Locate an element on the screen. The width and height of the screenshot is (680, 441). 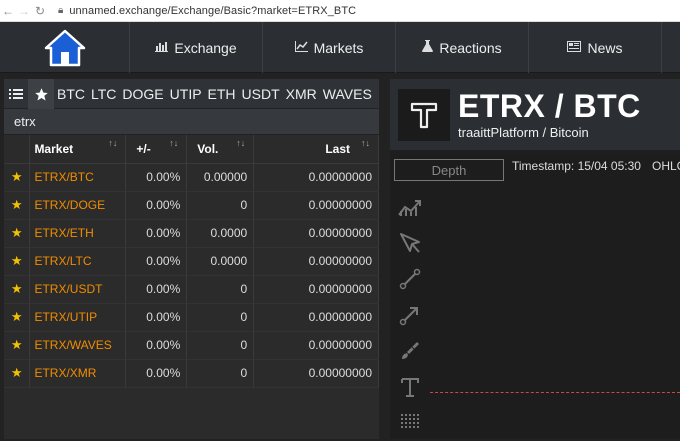
flask-icon is located at coordinates (428, 47).